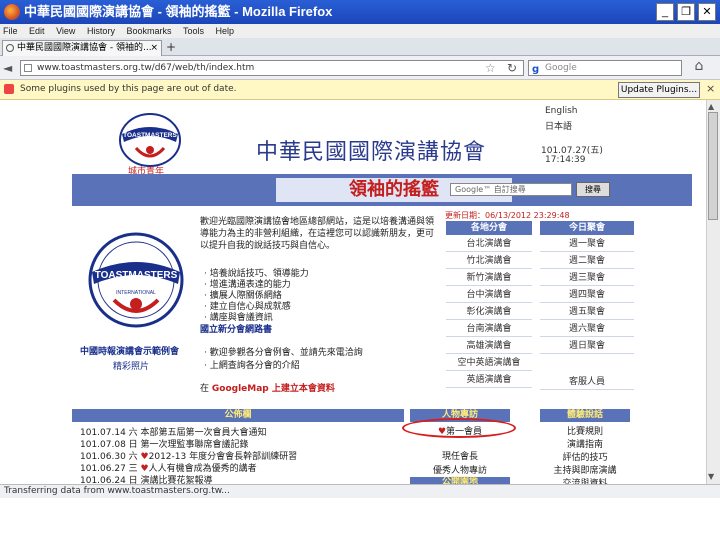 Image resolution: width=720 pixels, height=540 pixels. Describe the element at coordinates (171, 47) in the screenshot. I see `new-tab-button: +` at that location.